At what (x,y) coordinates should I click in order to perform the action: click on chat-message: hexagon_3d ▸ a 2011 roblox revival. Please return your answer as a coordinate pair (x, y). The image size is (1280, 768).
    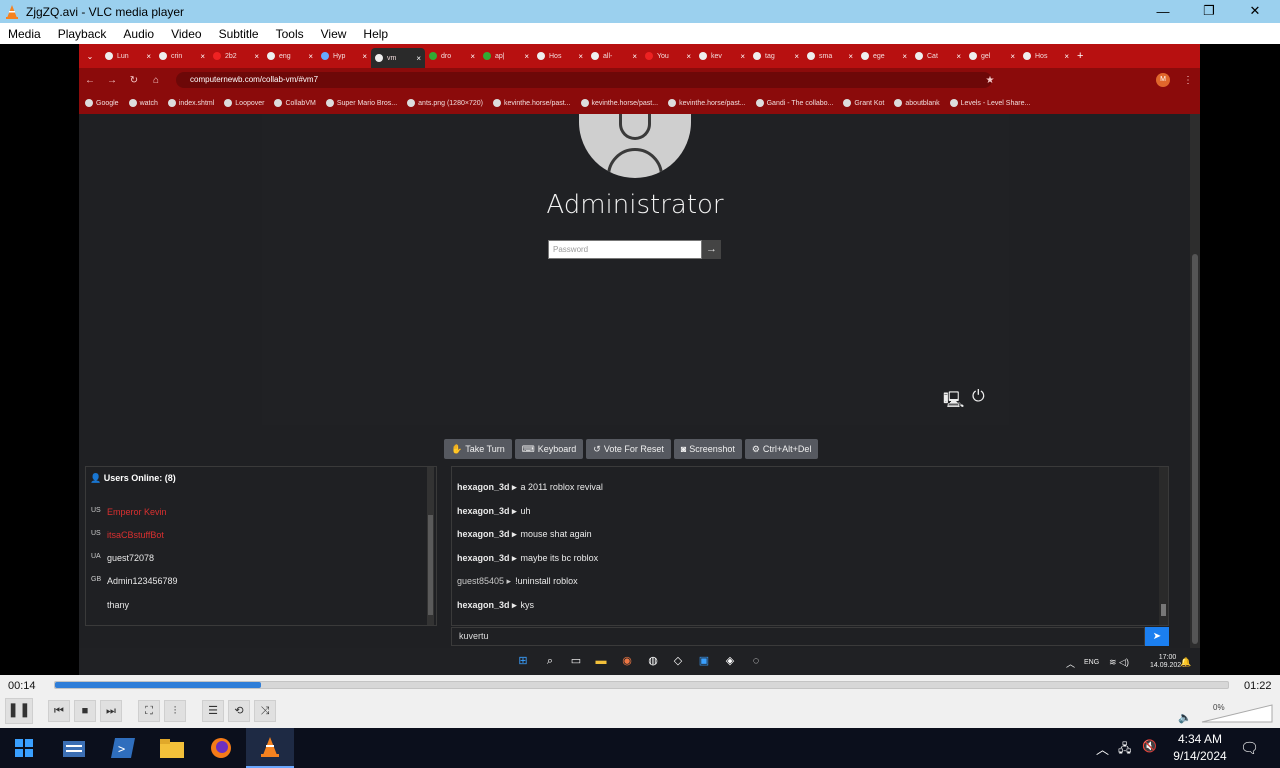
    Looking at the image, I should click on (530, 487).